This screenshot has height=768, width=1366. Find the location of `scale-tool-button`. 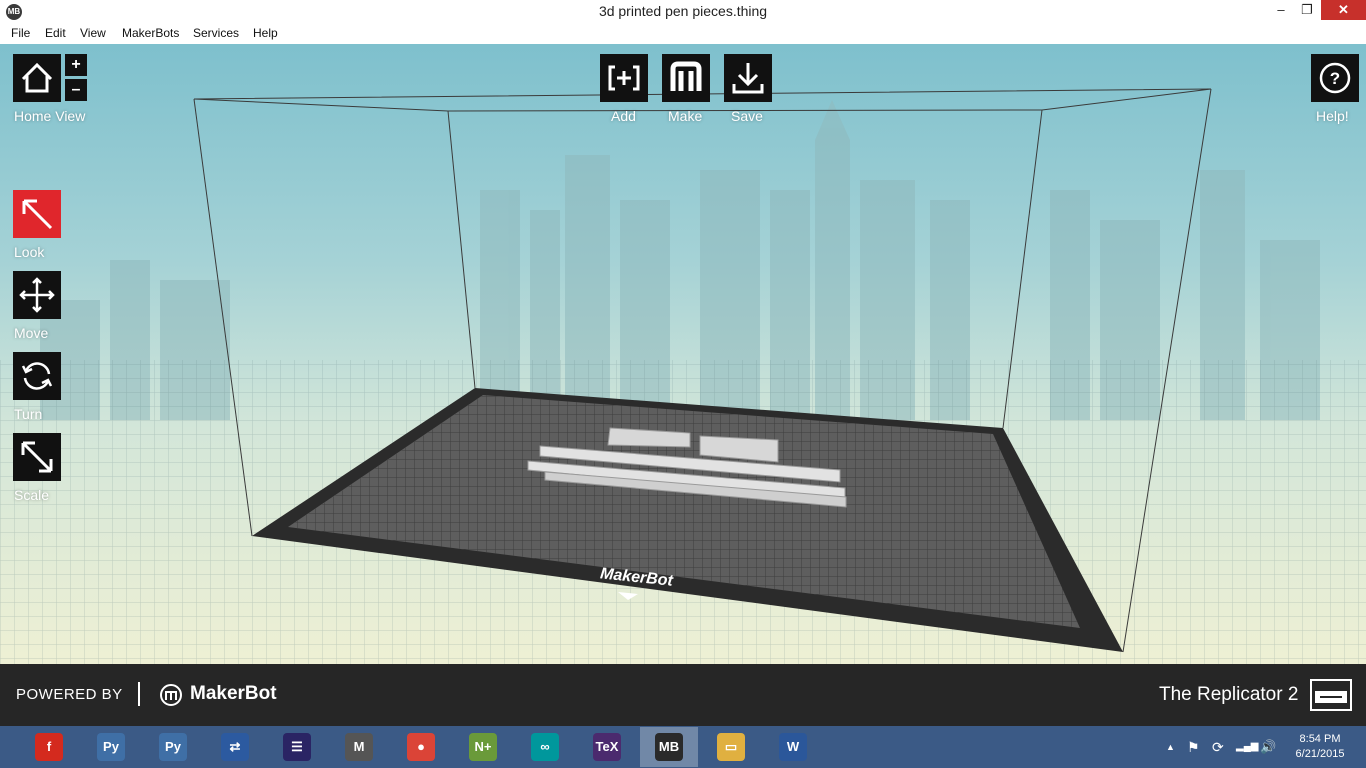

scale-tool-button is located at coordinates (37, 457).